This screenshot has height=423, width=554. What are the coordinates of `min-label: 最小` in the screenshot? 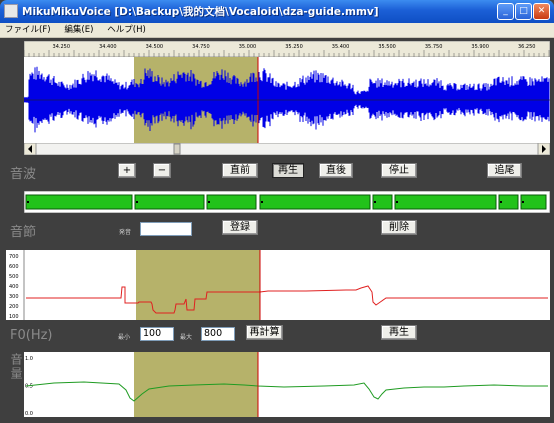 It's located at (124, 337).